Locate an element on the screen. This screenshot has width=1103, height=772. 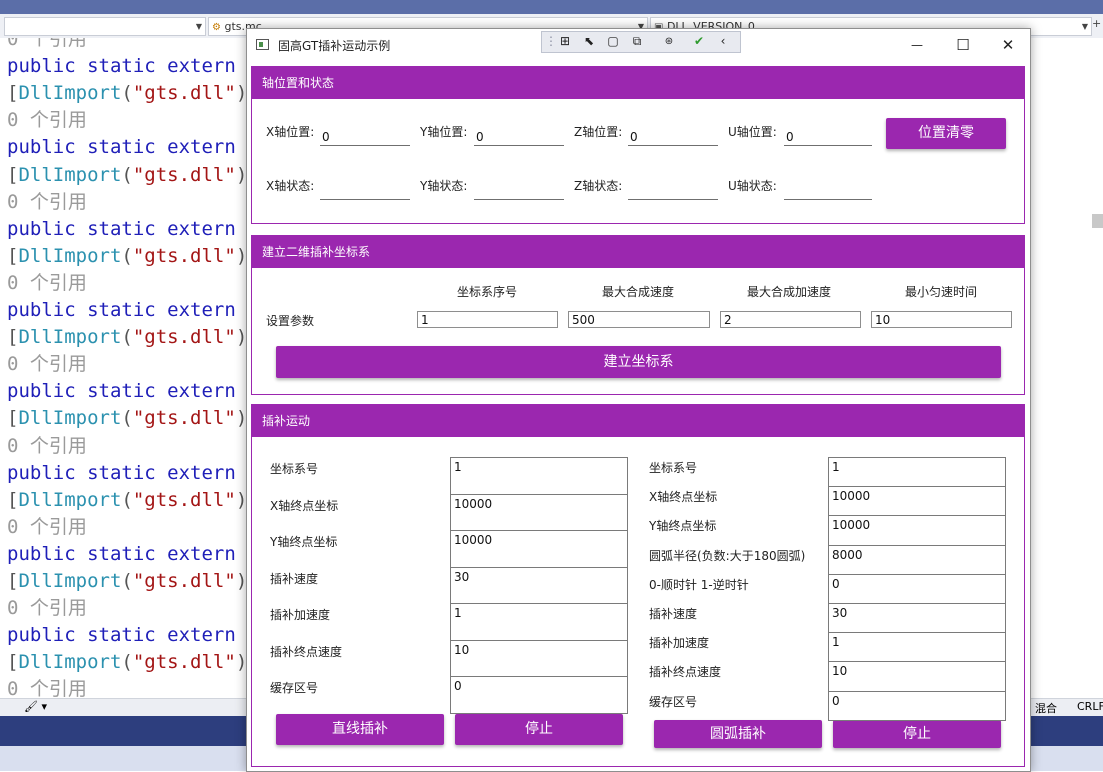
u-pos-field: 0 is located at coordinates (828, 136).